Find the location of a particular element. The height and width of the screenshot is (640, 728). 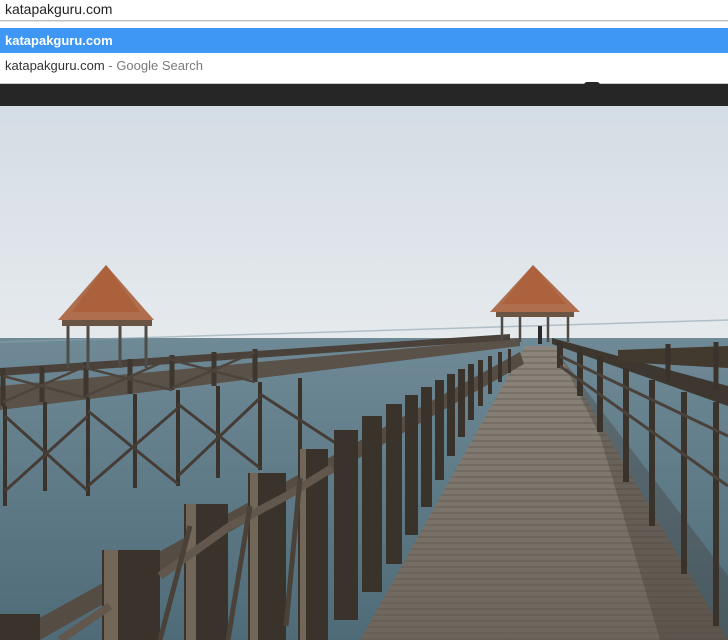

address-bar is located at coordinates (364, 11).